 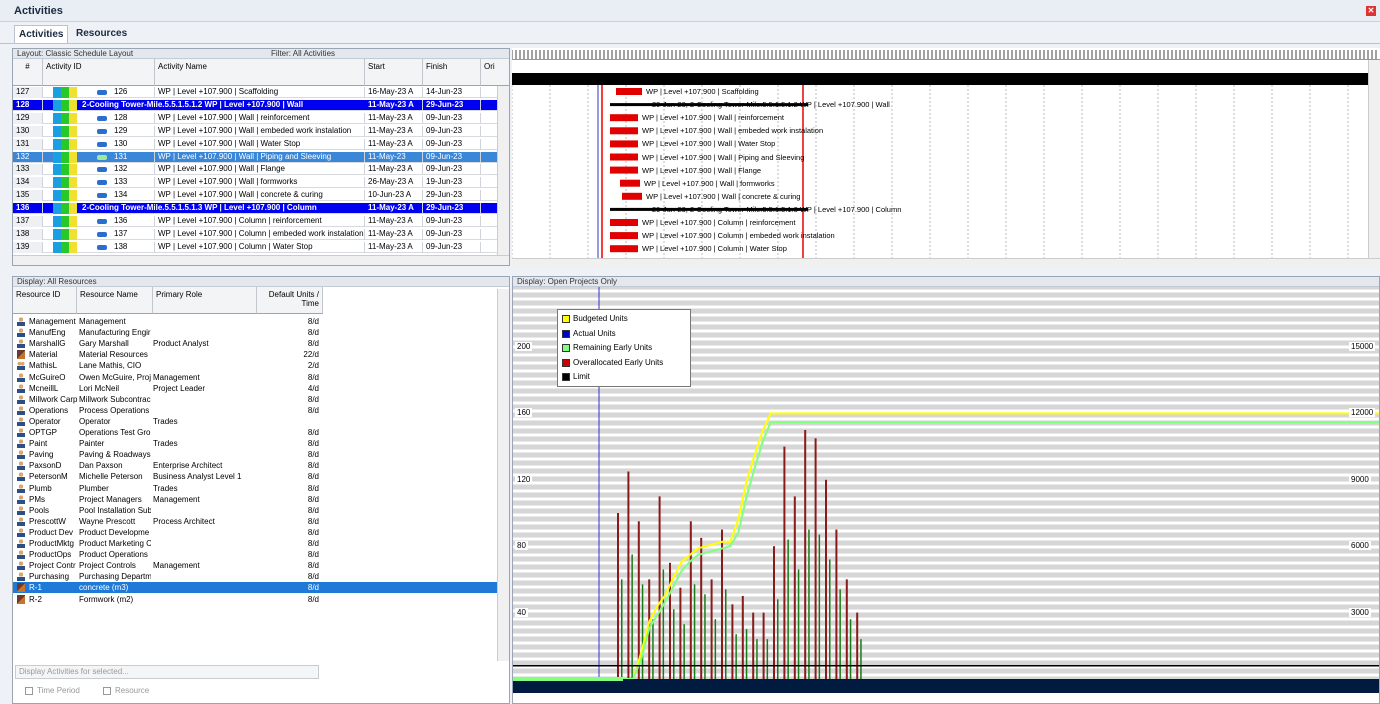 I want to click on col-header-resource-name: Resource Name, so click(x=115, y=300).